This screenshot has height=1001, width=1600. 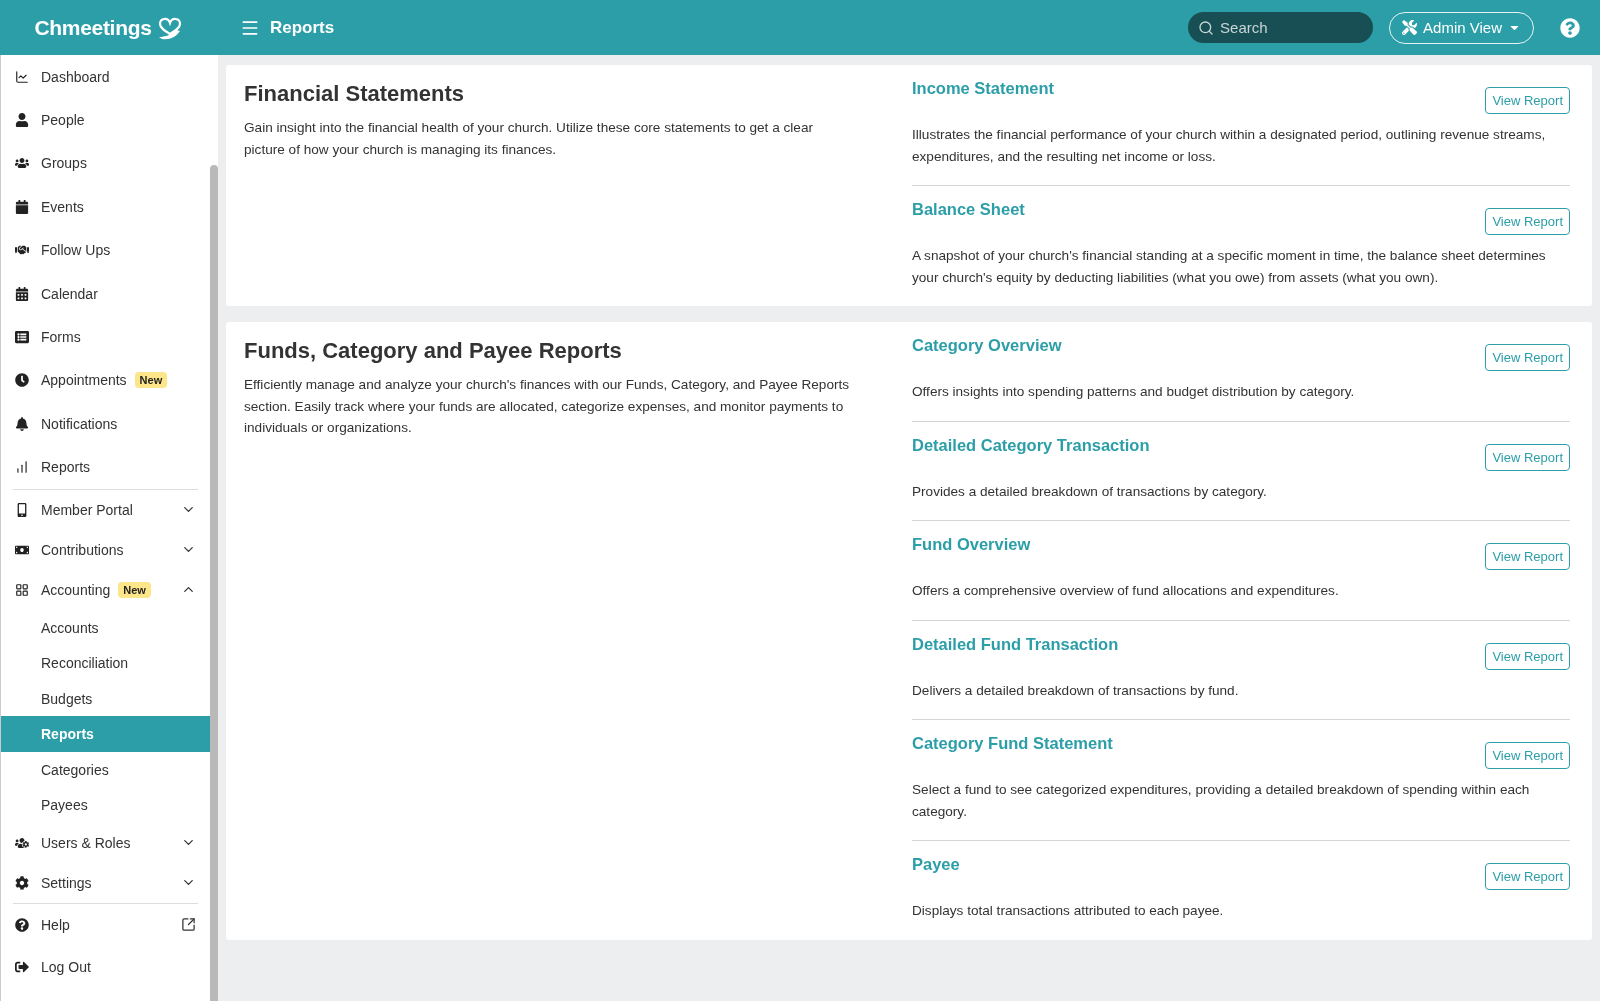 I want to click on logout-icon, so click(x=22, y=966).